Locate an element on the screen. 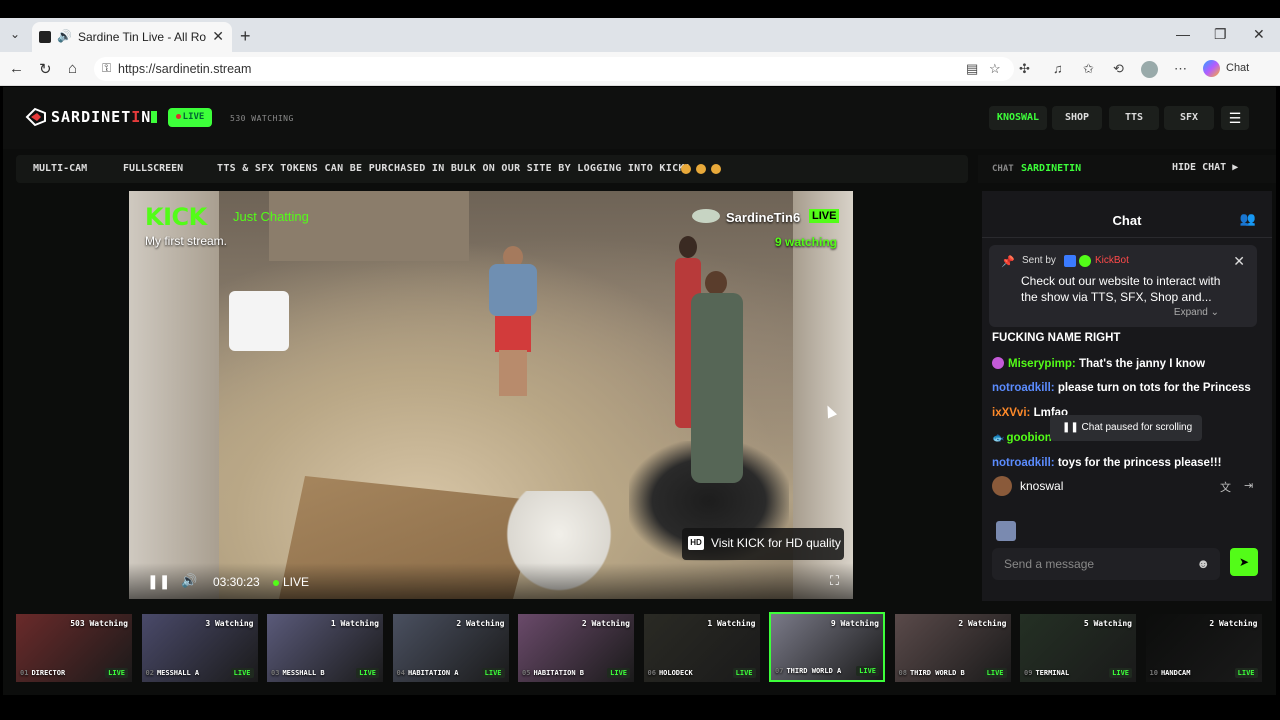 Image resolution: width=1280 pixels, height=720 pixels. camera-name: 09 TERMINAL is located at coordinates (1046, 673).